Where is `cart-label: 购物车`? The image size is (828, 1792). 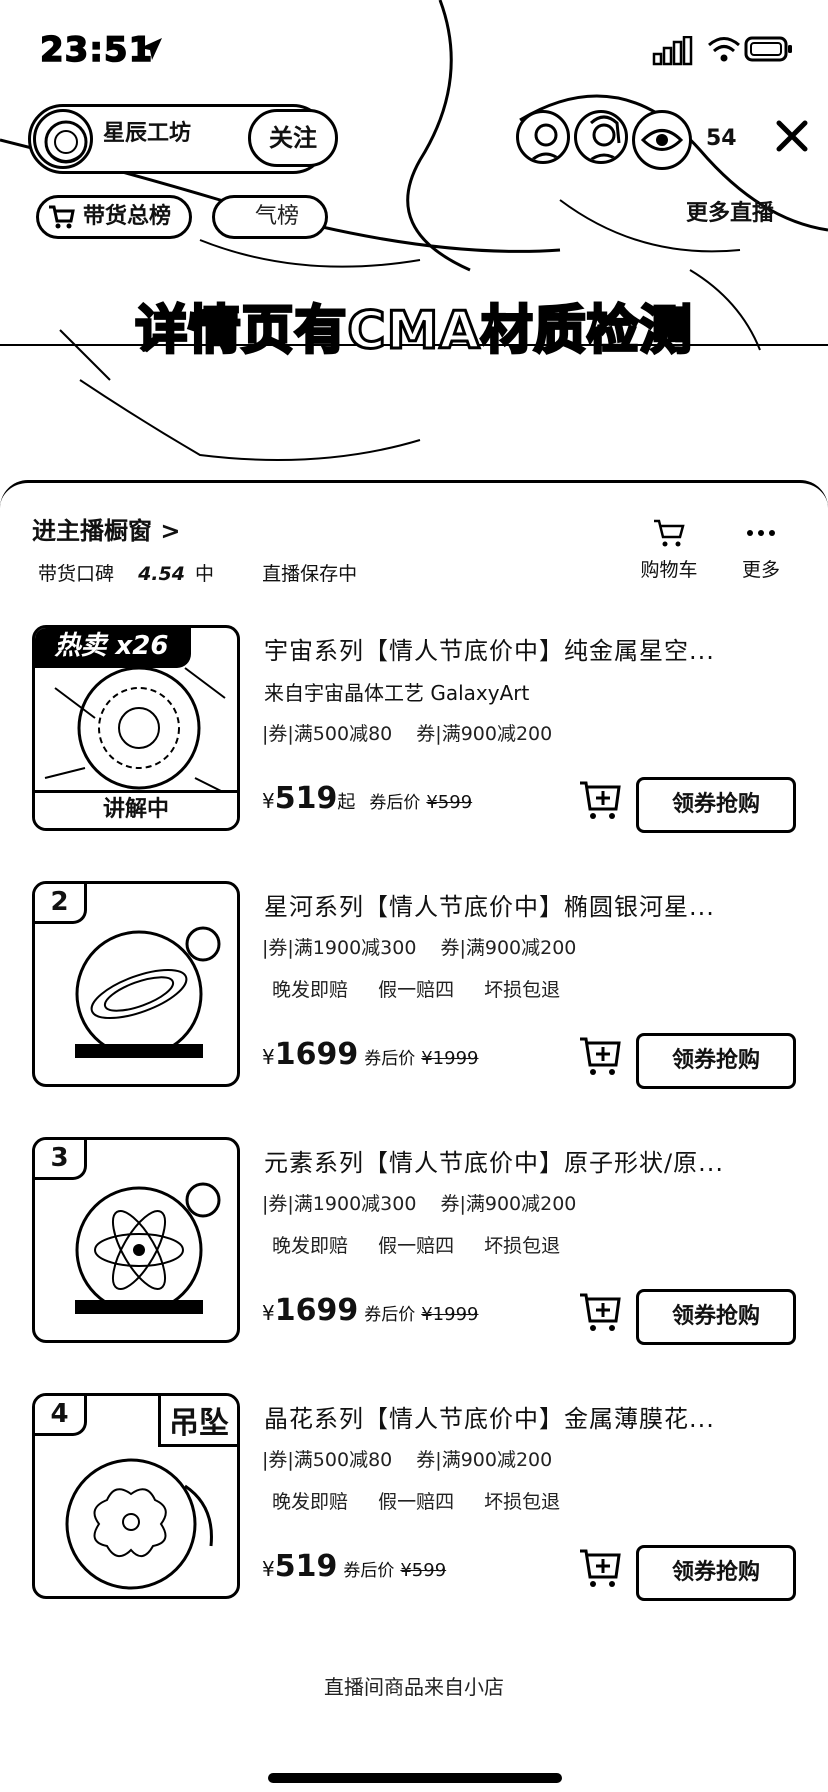
cart-label: 购物车 is located at coordinates (669, 570).